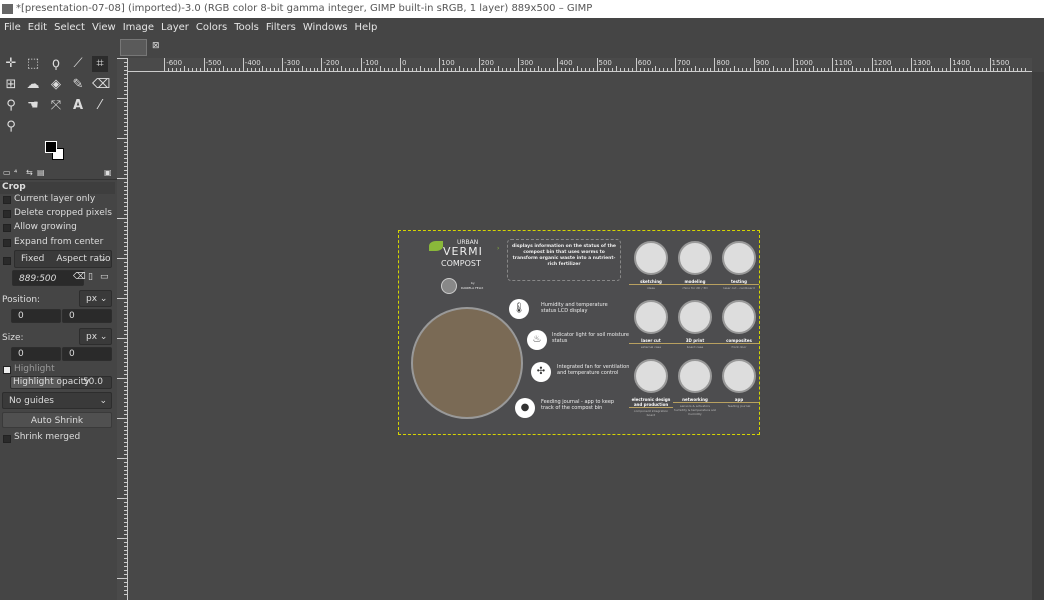 The width and height of the screenshot is (1044, 600). Describe the element at coordinates (95, 298) in the screenshot. I see `position-unit-dropdown: px ⌄` at that location.